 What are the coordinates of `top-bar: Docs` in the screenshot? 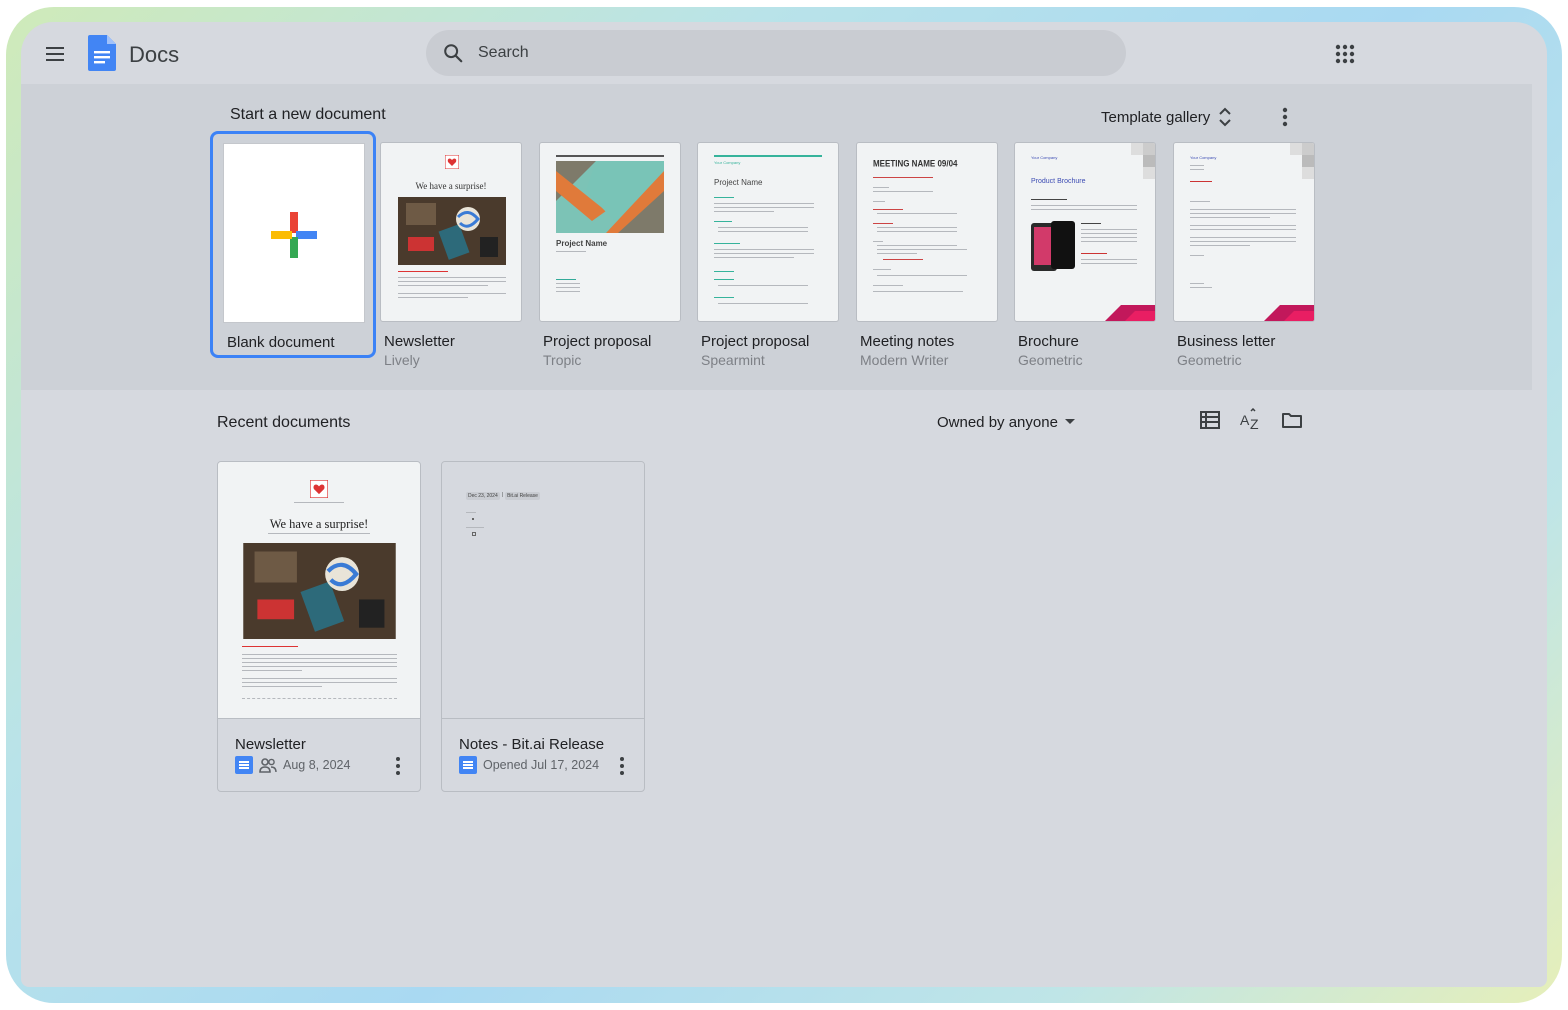 It's located at (784, 53).